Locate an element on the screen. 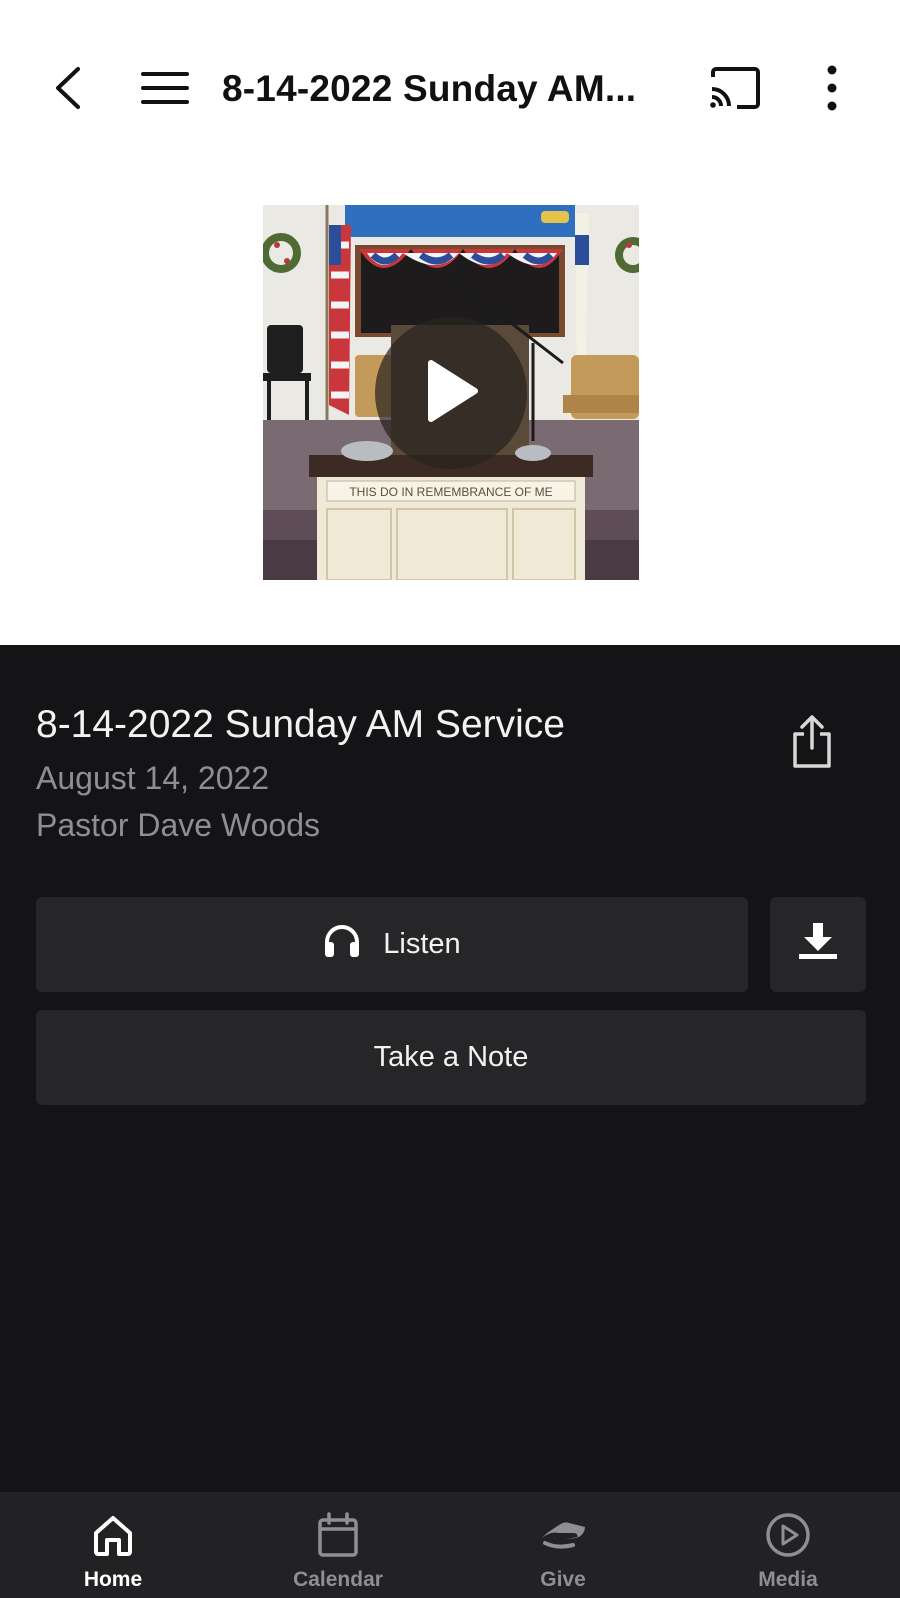 The width and height of the screenshot is (900, 1598). cast-icon is located at coordinates (735, 90).